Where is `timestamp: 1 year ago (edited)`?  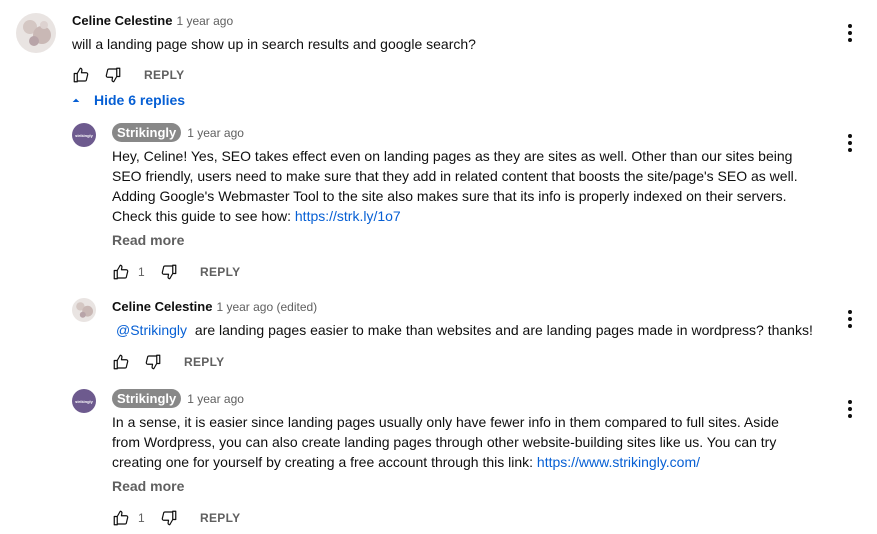 timestamp: 1 year ago (edited) is located at coordinates (266, 307).